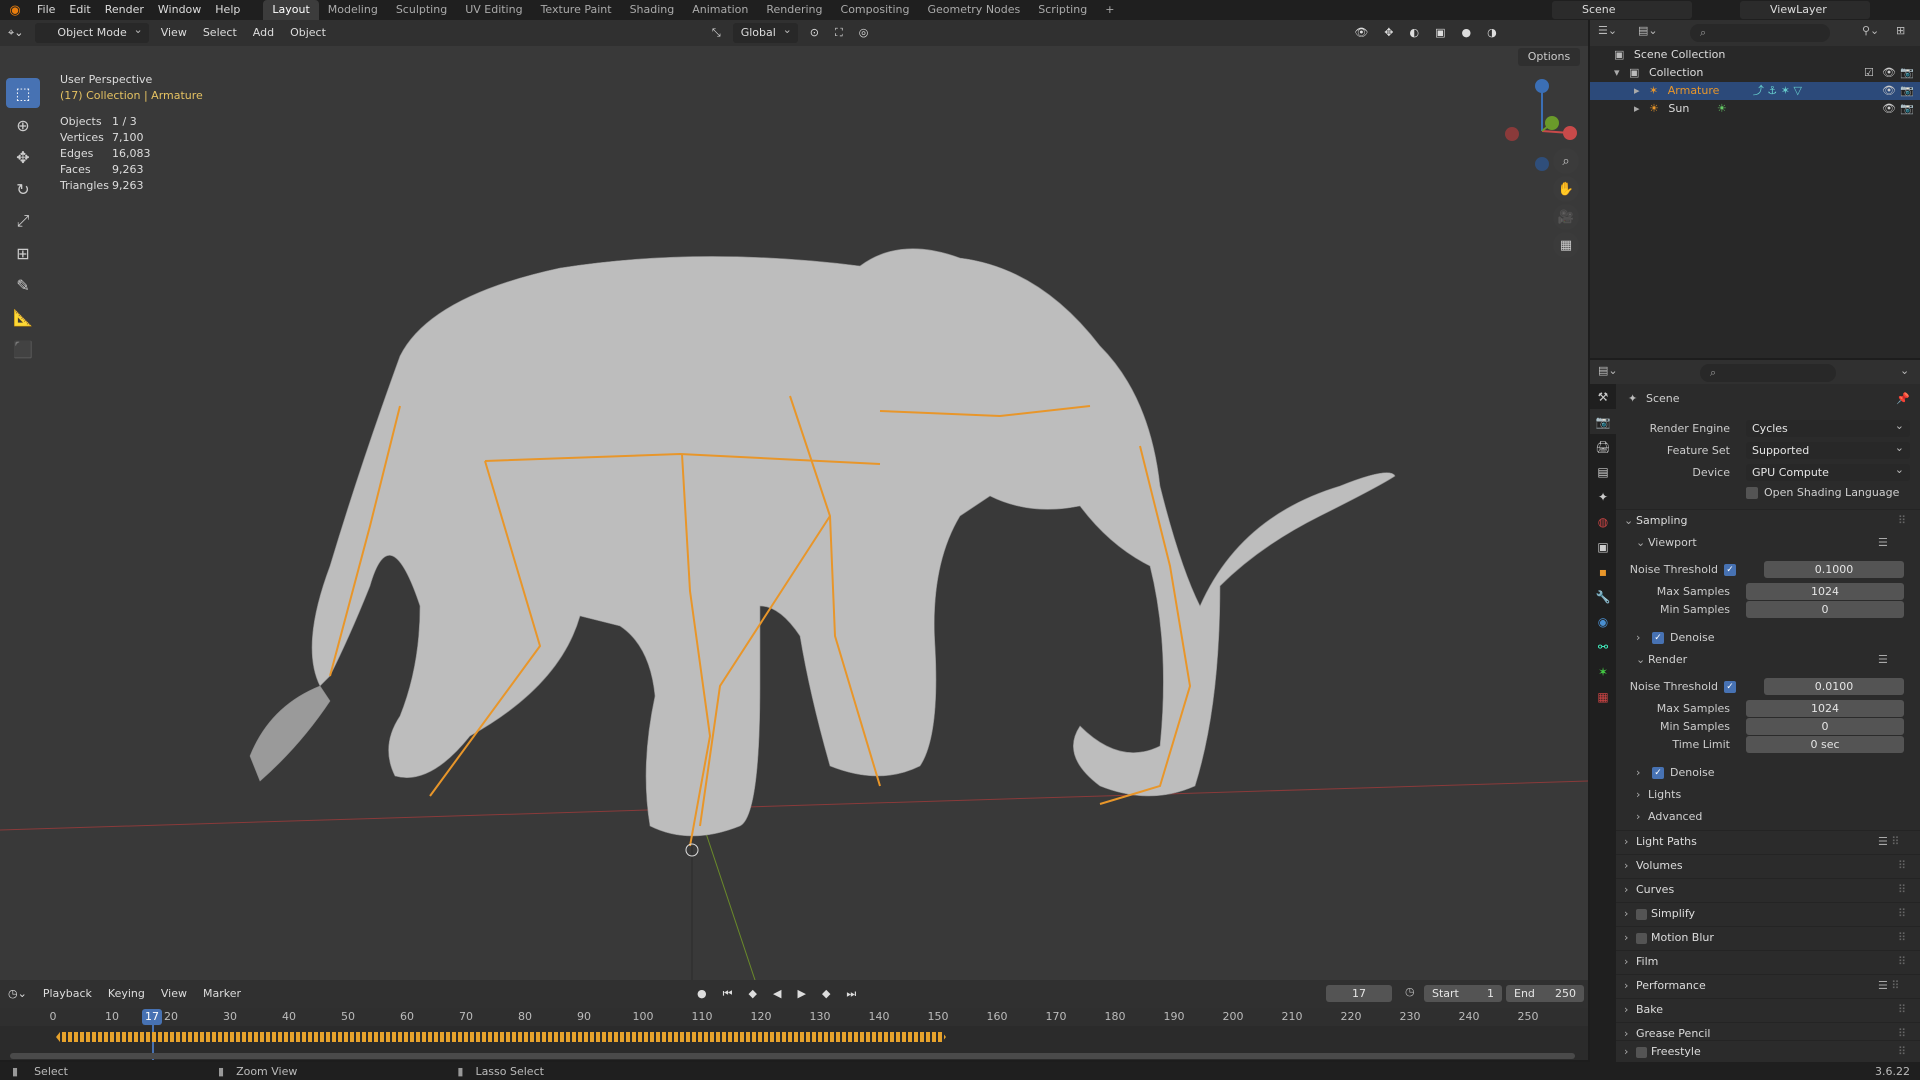 The image size is (1920, 1080). What do you see at coordinates (421, 10) in the screenshot?
I see `tab-sculpting: Sculpting` at bounding box center [421, 10].